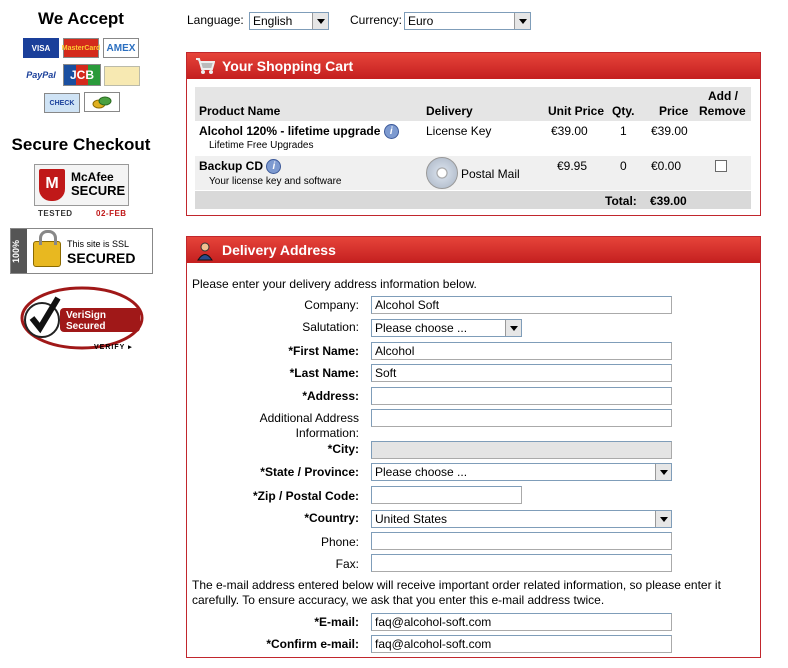 This screenshot has width=788, height=668. I want to click on zip-label: *Zip / Postal Code:, so click(305, 496).